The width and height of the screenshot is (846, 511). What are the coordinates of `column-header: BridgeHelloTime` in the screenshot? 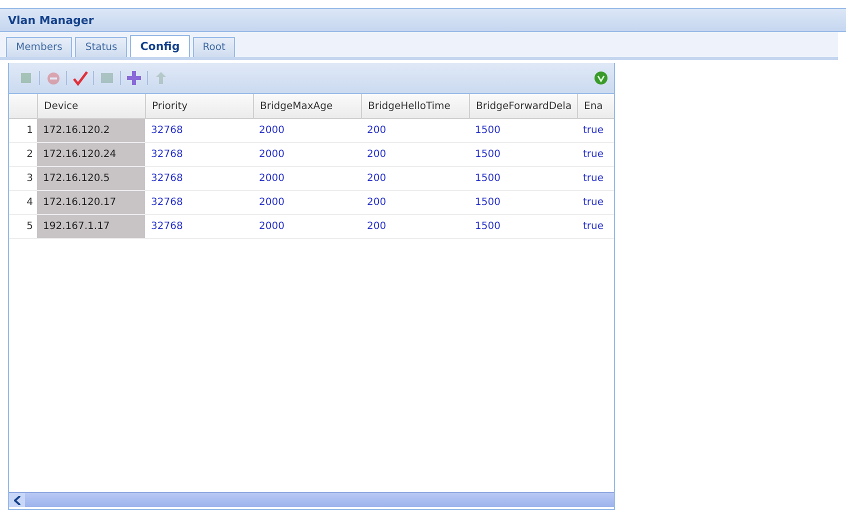 It's located at (415, 106).